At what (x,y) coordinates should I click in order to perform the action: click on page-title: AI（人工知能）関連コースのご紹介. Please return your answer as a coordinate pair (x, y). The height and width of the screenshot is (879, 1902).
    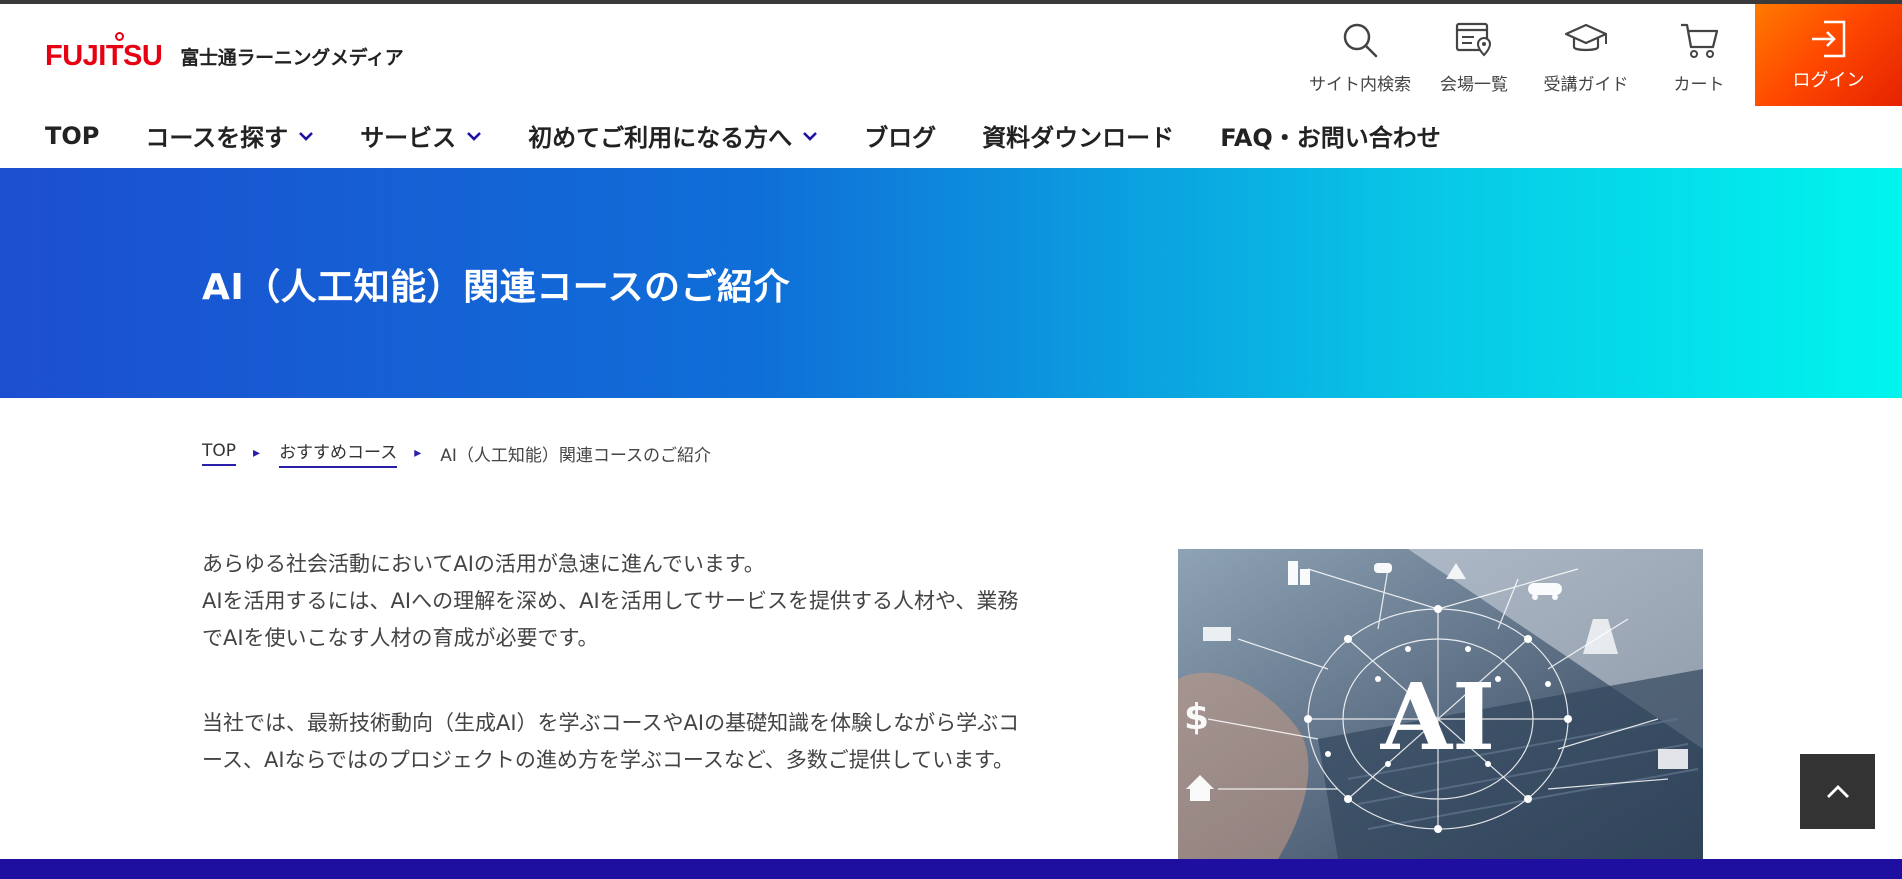
    Looking at the image, I should click on (496, 287).